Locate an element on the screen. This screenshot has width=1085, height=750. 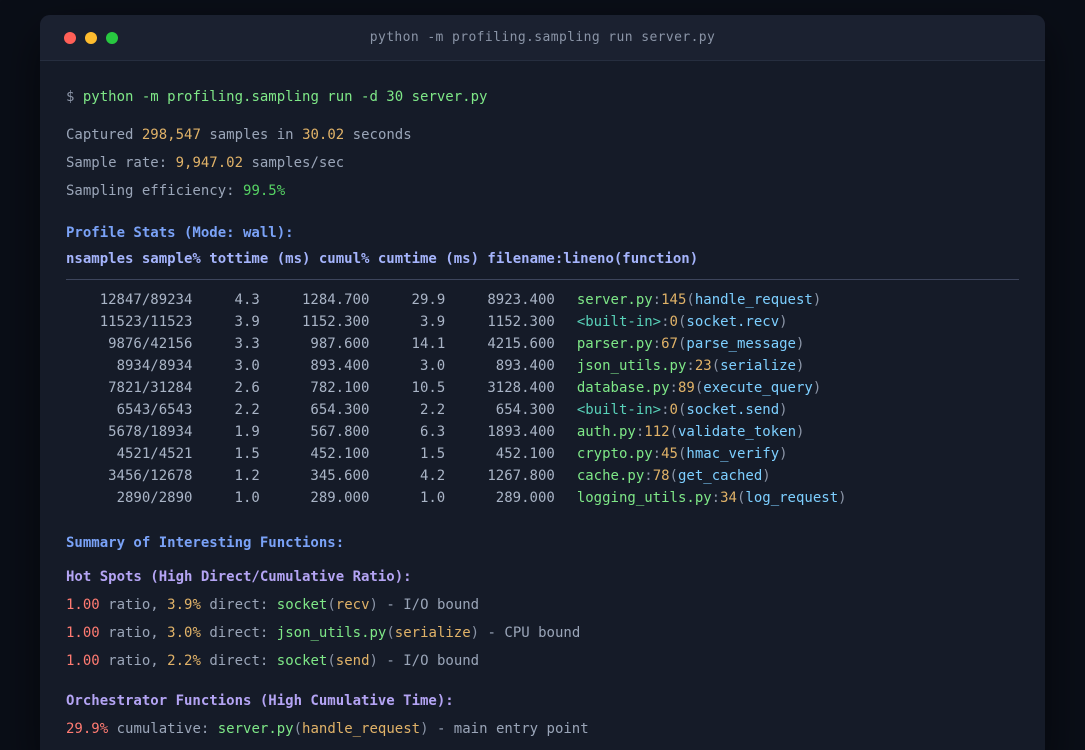
function-name: validate_token is located at coordinates (737, 432).